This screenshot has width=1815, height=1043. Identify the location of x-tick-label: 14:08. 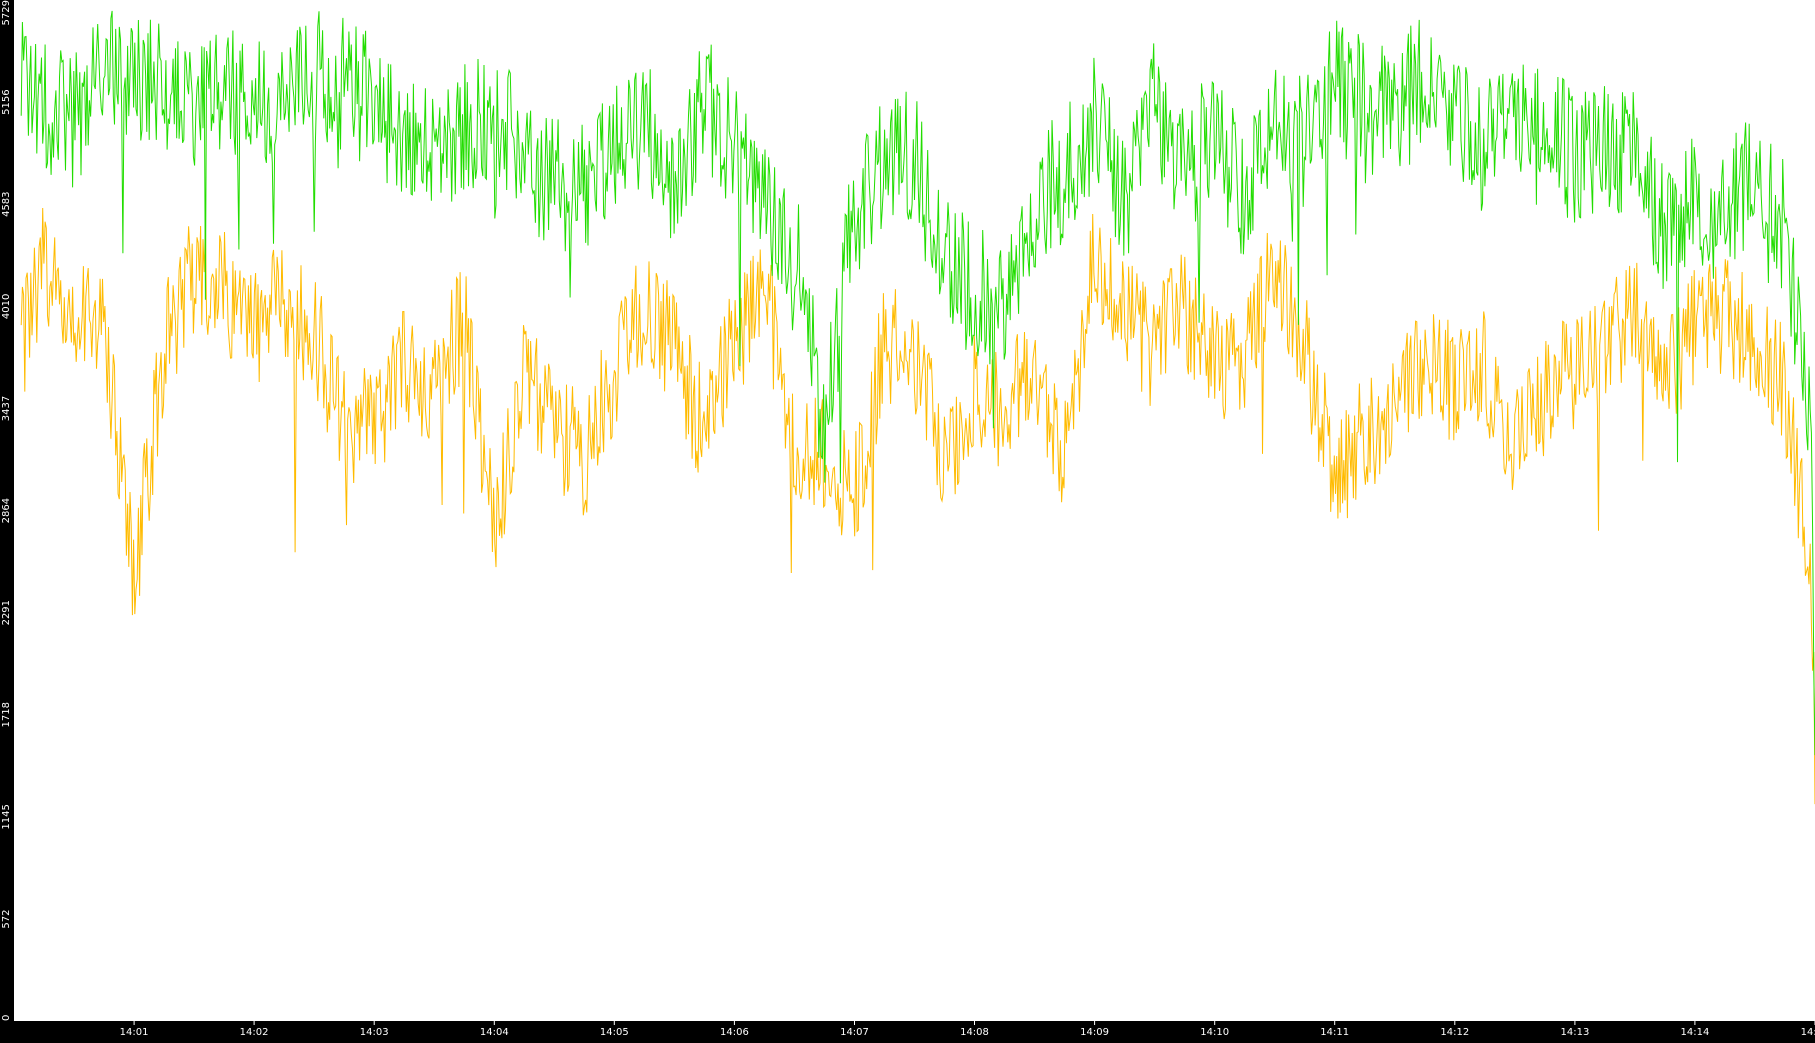
(974, 1032).